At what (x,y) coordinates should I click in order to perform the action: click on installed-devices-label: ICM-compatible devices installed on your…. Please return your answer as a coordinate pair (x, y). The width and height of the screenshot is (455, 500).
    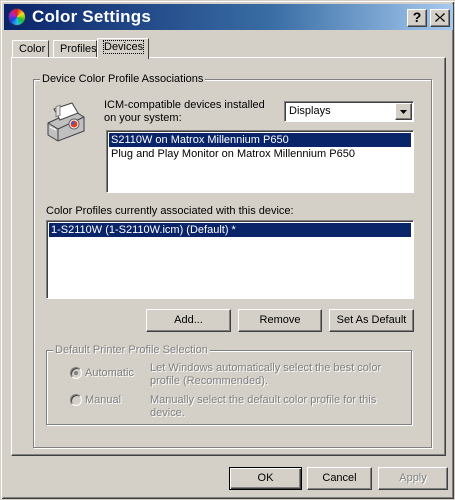
    Looking at the image, I should click on (184, 111).